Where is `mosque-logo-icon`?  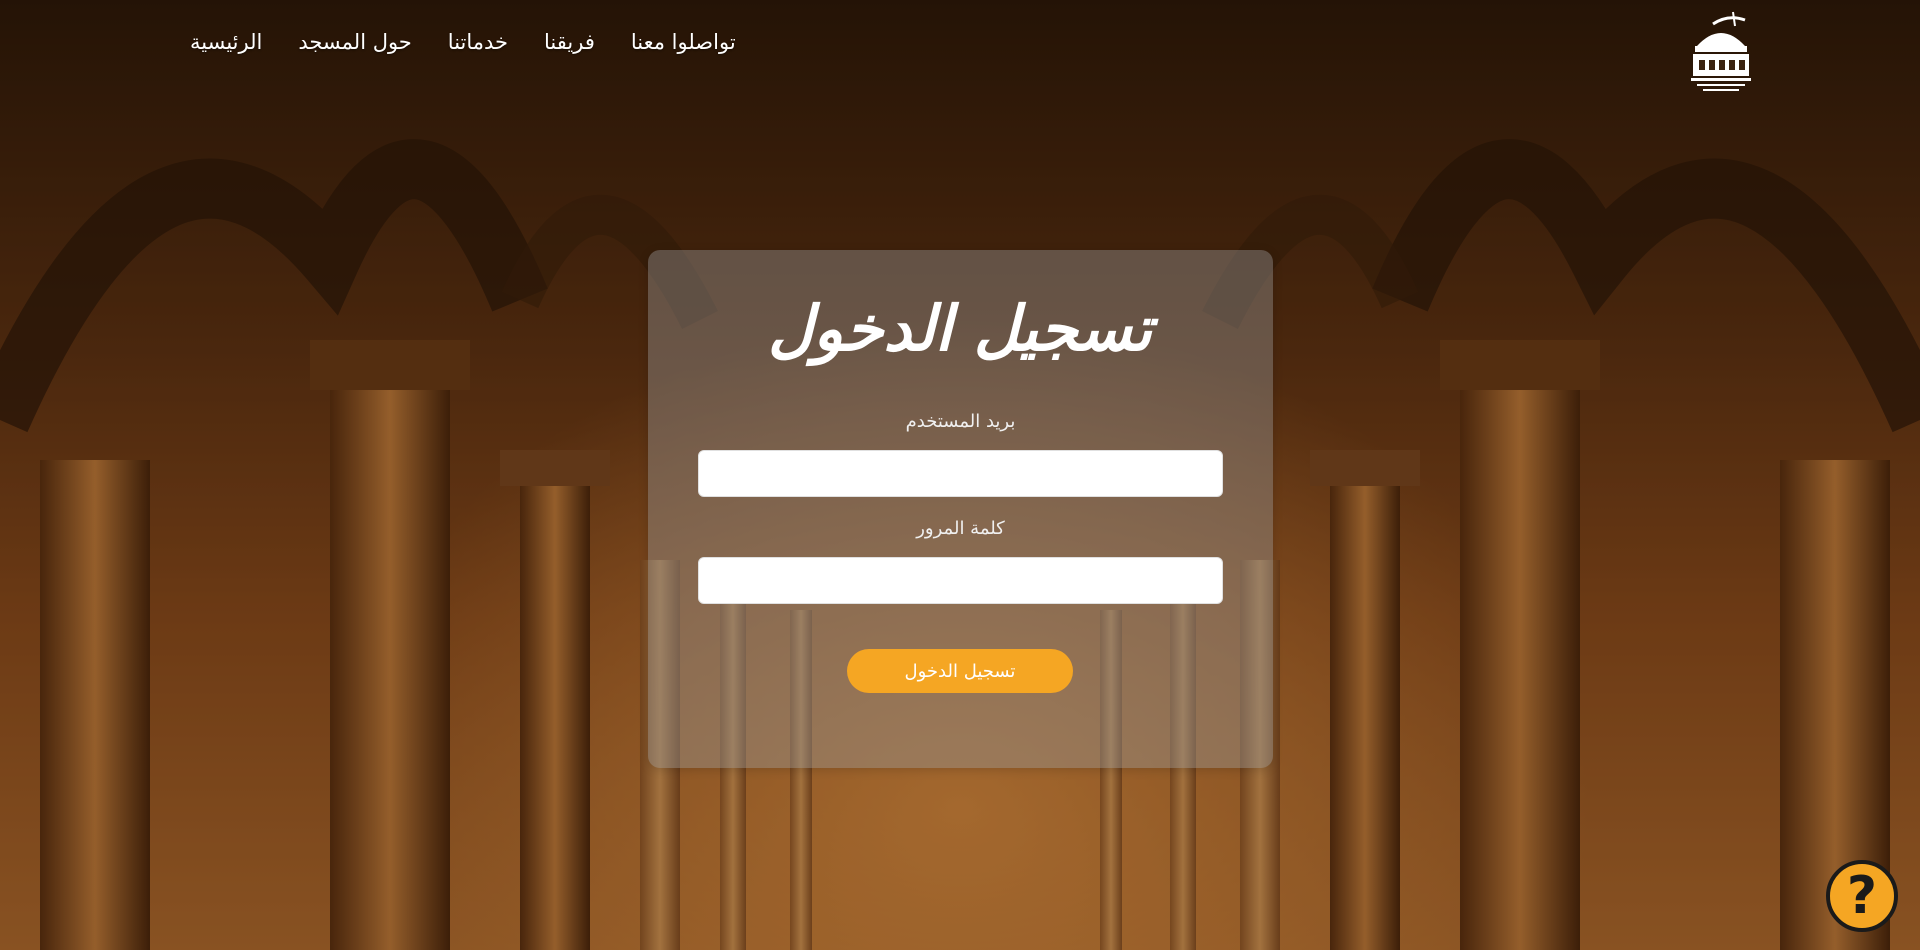
mosque-logo-icon is located at coordinates (1721, 51).